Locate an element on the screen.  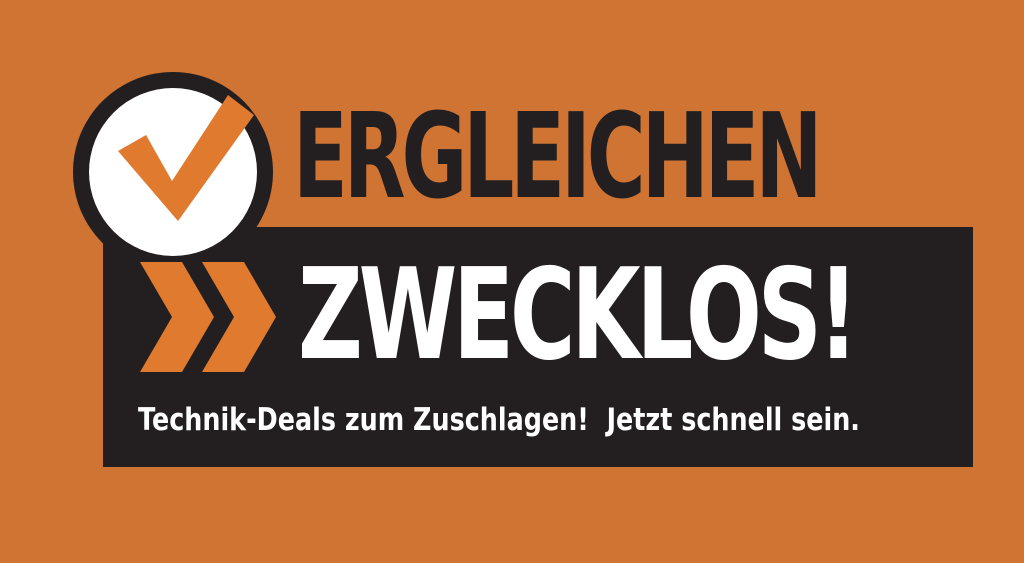
headline-first-line: ERGLEICHEN is located at coordinates (558, 156).